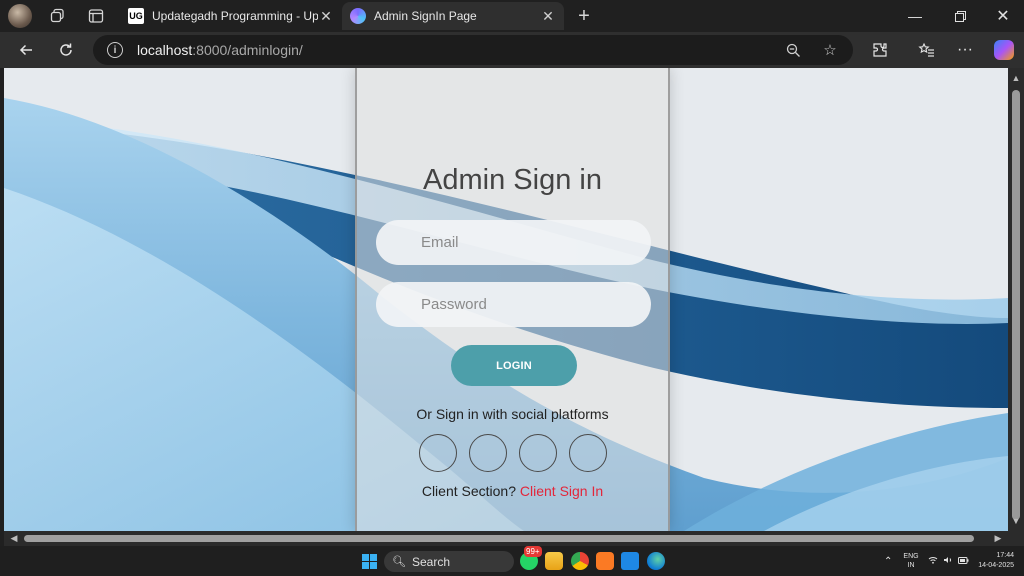 The width and height of the screenshot is (1024, 576). What do you see at coordinates (656, 561) in the screenshot?
I see `edge-icon` at bounding box center [656, 561].